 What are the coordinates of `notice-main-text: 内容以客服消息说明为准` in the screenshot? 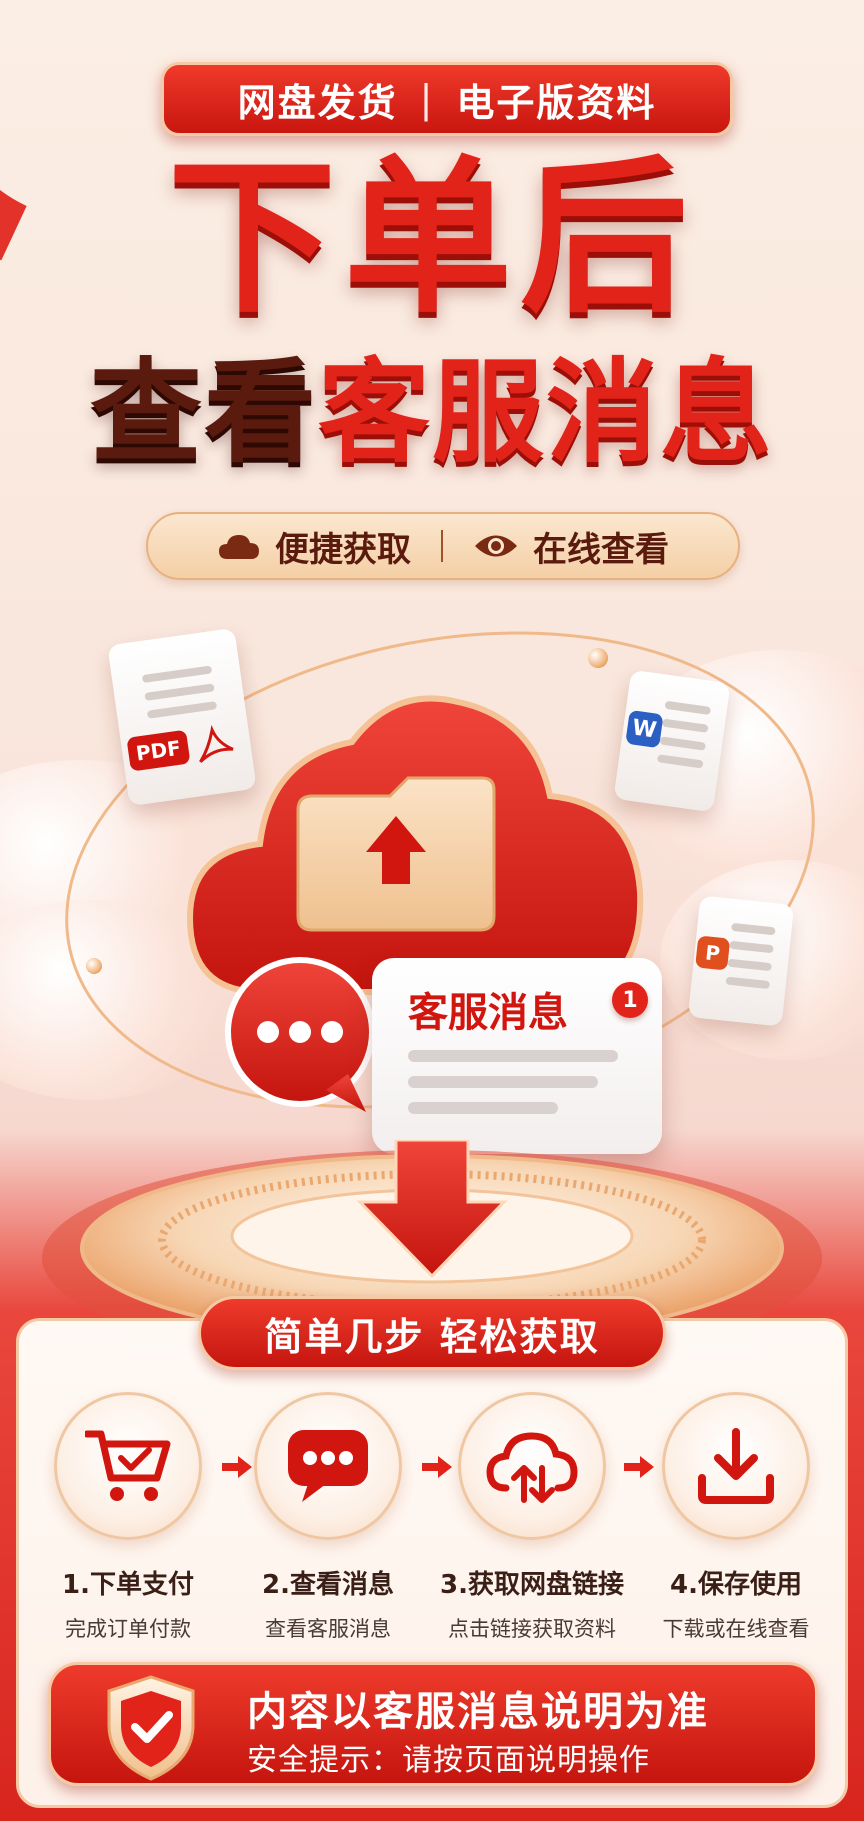 It's located at (478, 1712).